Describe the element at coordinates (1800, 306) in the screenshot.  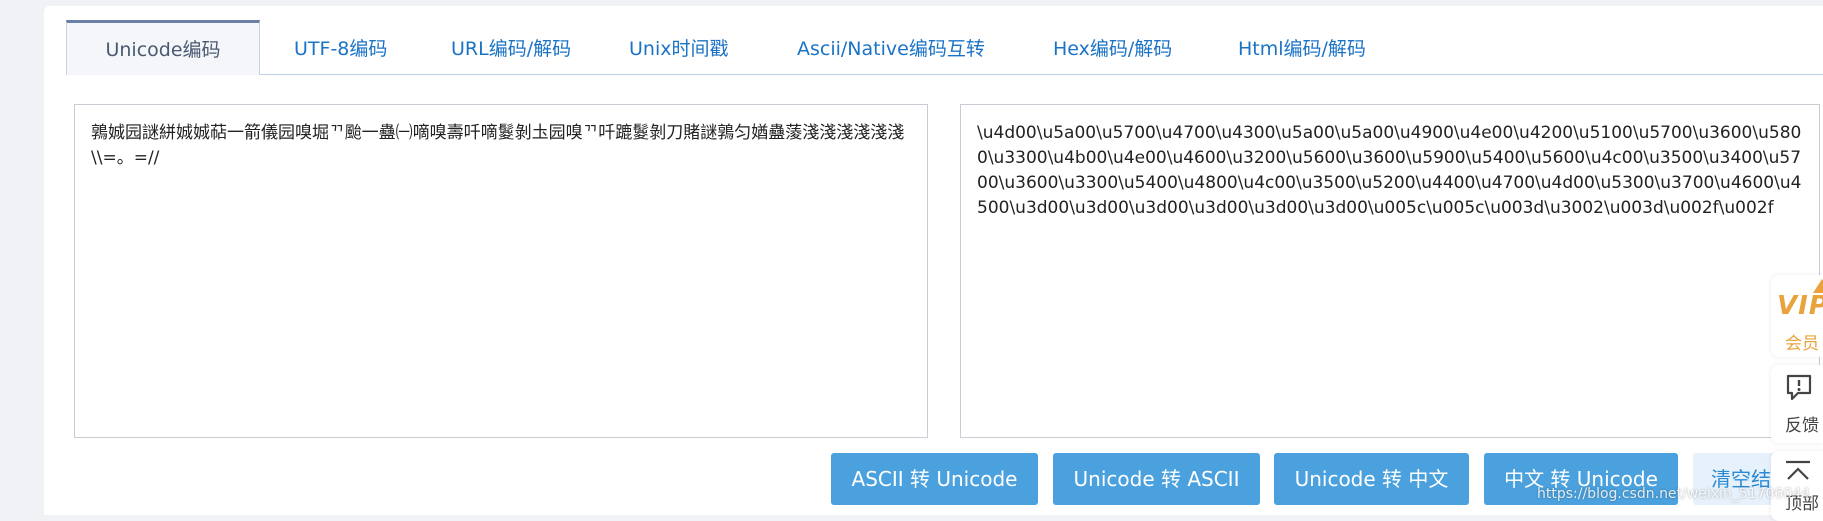
I see `vip-logo-icon: VIP` at that location.